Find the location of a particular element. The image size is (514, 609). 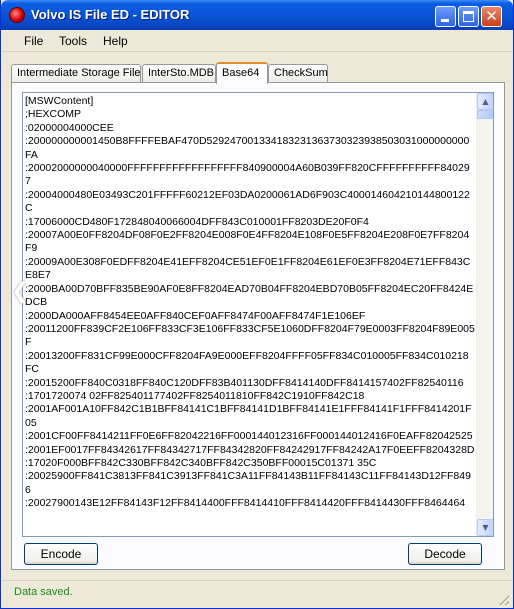

minimize-icon is located at coordinates (445, 20).